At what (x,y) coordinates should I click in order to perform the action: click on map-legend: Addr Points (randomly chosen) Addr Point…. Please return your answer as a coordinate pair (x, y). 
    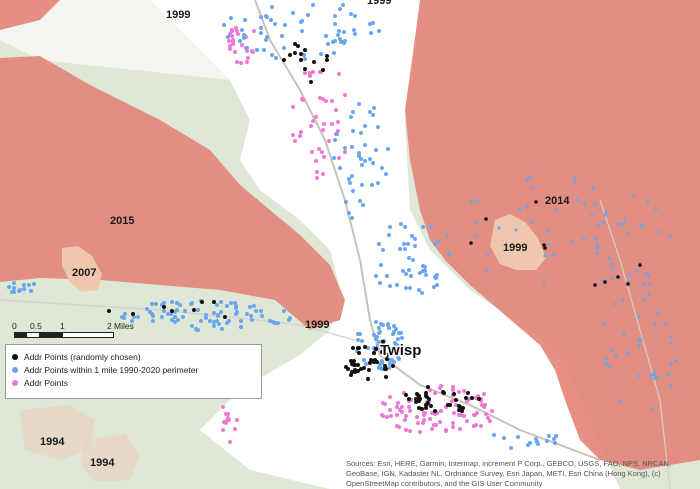
    Looking at the image, I should click on (133, 371).